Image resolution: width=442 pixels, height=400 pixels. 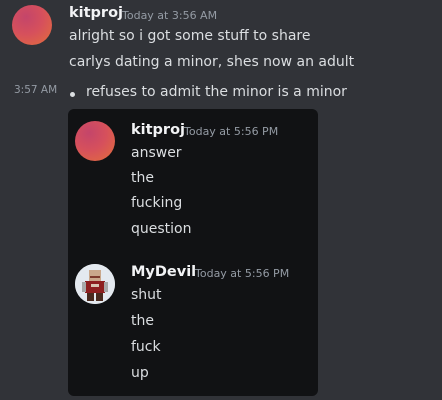 I want to click on embed-message-line: fuck, so click(x=146, y=347).